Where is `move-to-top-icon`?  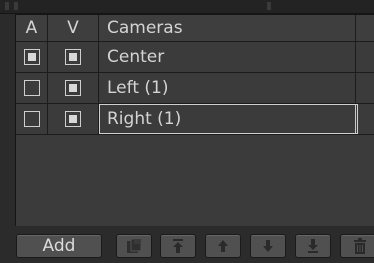 move-to-top-icon is located at coordinates (178, 246).